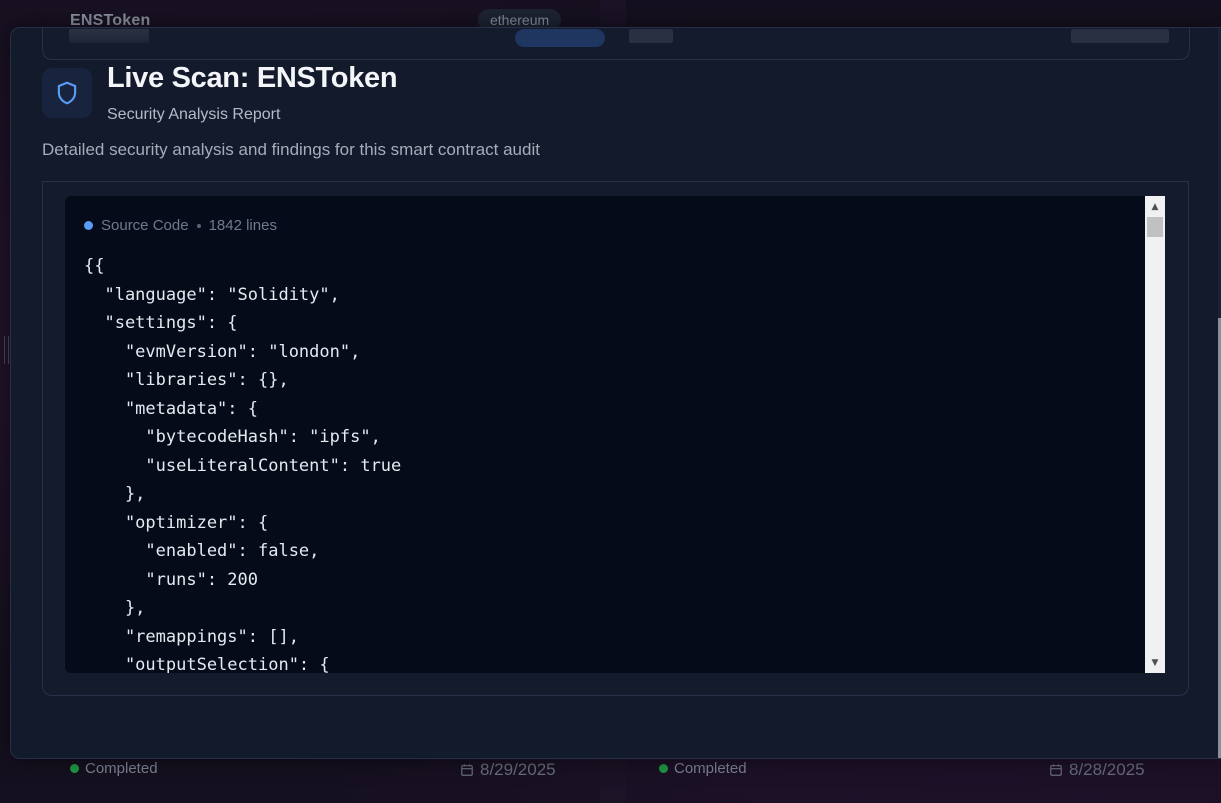 The height and width of the screenshot is (803, 1221). I want to click on source-dot-icon, so click(88, 225).